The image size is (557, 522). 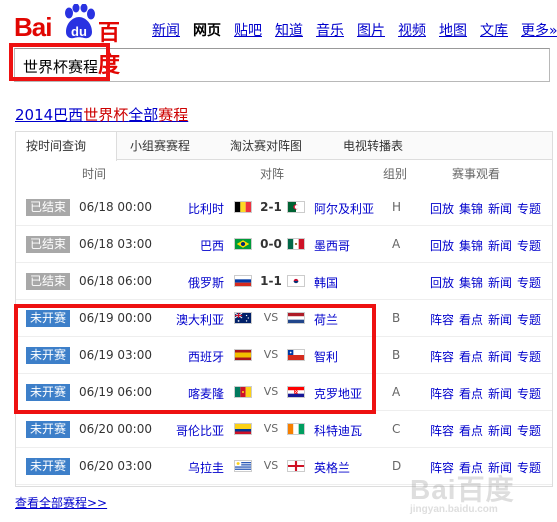 What do you see at coordinates (33, 27) in the screenshot?
I see `logo-text-bai: Bai` at bounding box center [33, 27].